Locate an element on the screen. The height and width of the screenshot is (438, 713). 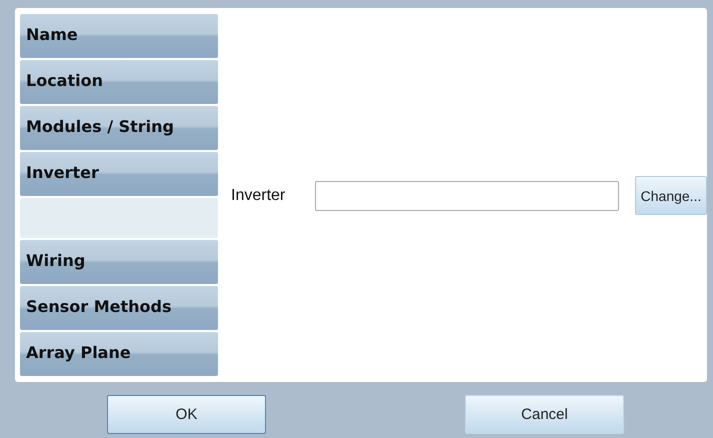
section-header: Location is located at coordinates (119, 82).